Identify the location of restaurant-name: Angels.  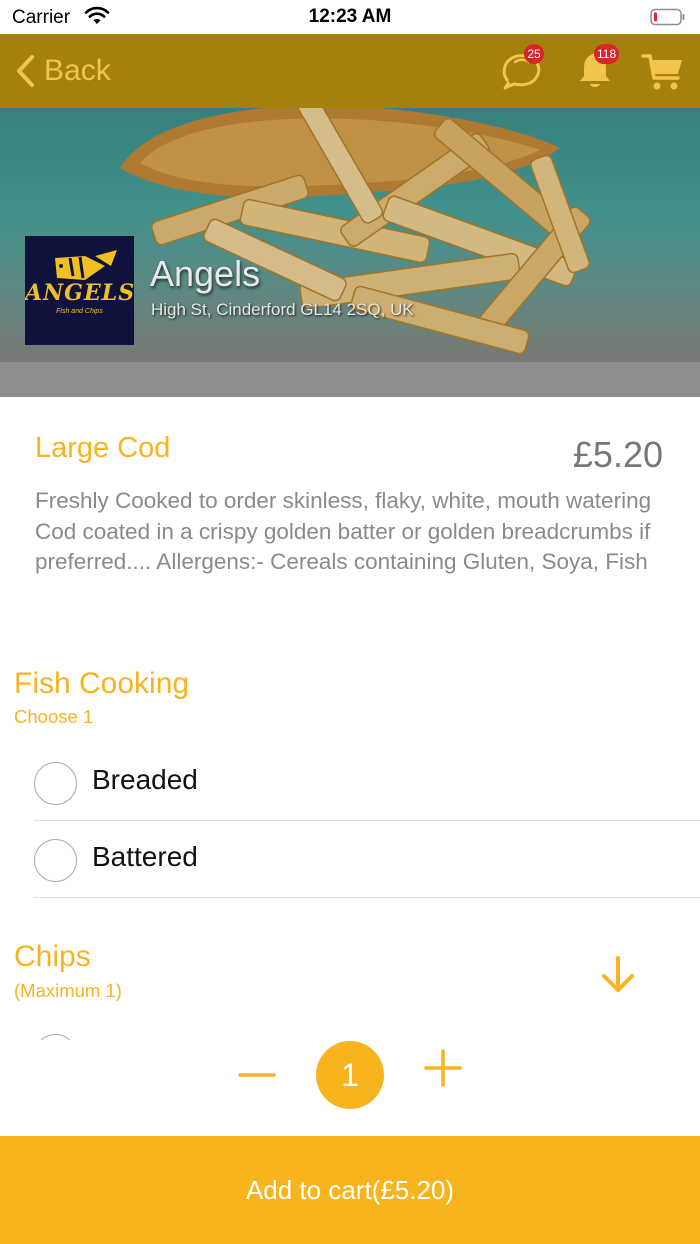
(205, 273).